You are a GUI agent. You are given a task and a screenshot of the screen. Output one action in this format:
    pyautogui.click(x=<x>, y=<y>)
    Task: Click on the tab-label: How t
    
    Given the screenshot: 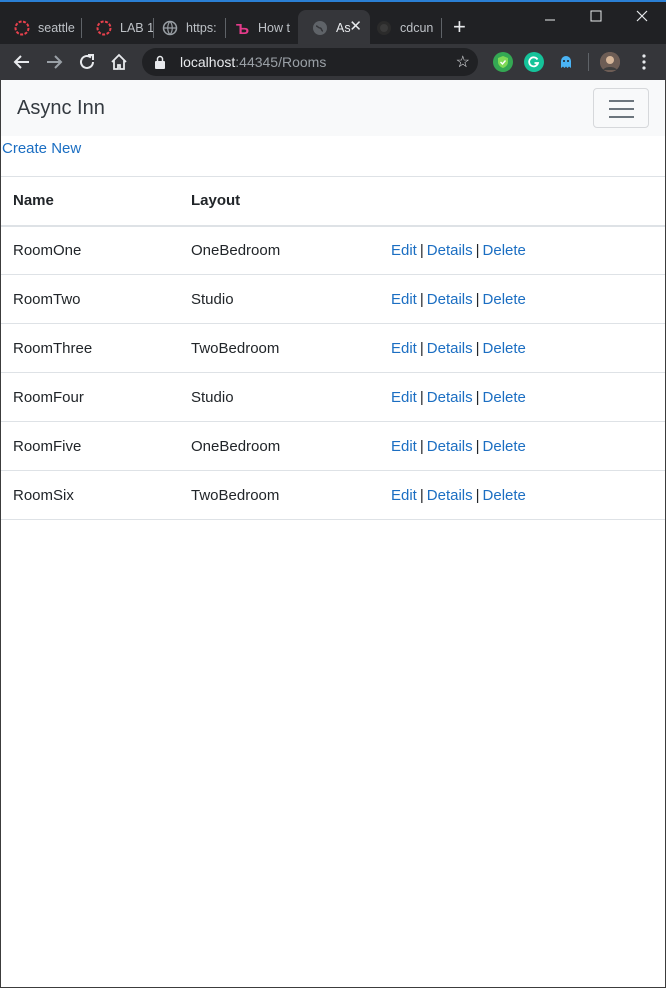 What is the action you would take?
    pyautogui.click(x=274, y=28)
    